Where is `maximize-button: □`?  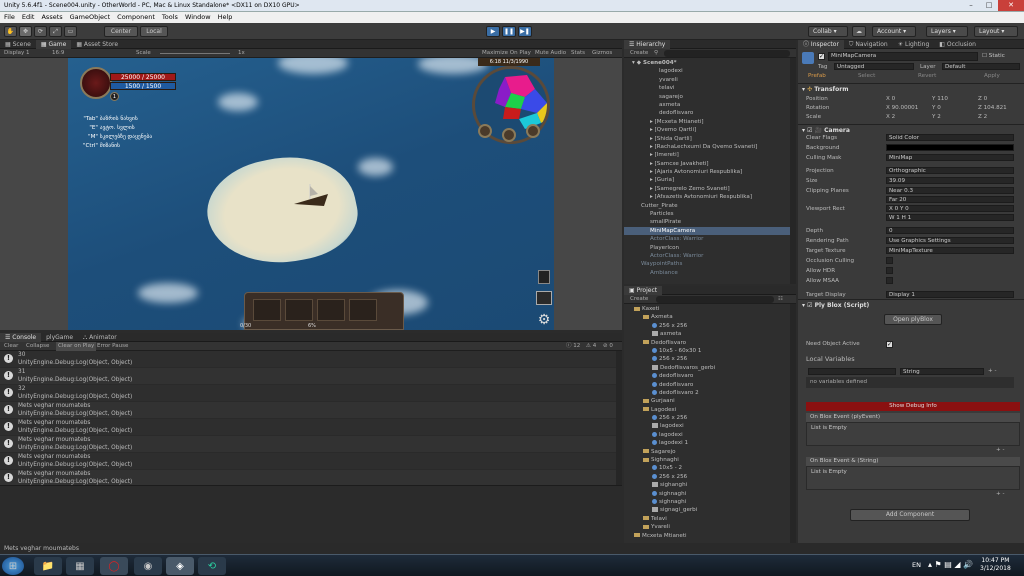 maximize-button: □ is located at coordinates (989, 5).